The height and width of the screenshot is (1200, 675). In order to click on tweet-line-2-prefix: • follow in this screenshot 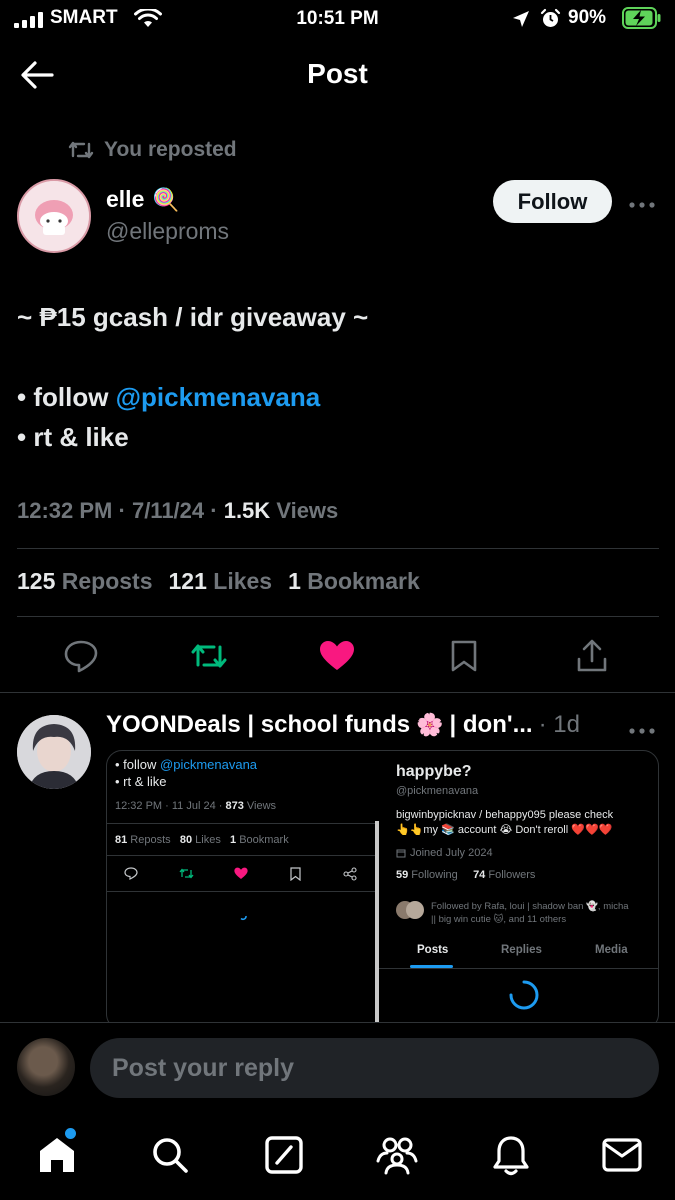, I will do `click(66, 397)`.